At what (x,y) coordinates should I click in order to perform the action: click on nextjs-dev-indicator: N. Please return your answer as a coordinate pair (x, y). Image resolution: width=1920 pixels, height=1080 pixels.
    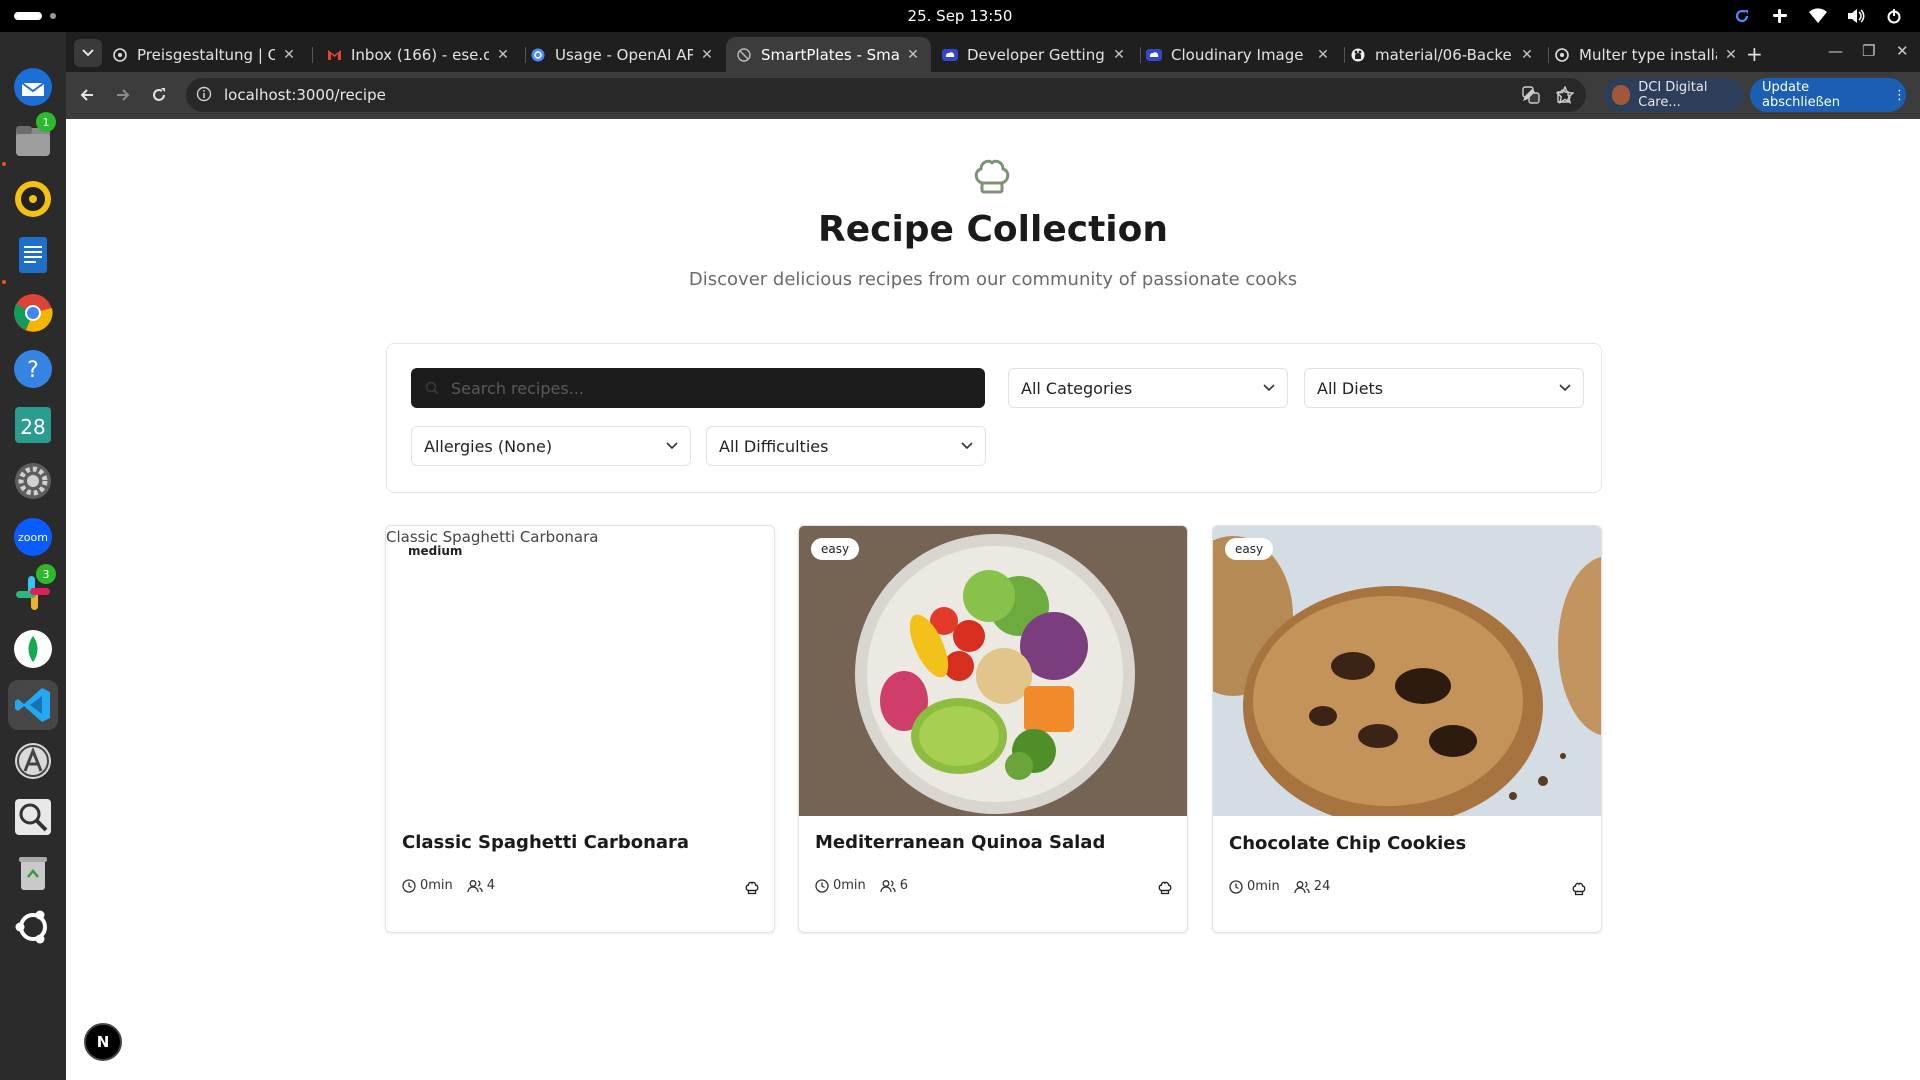
    Looking at the image, I should click on (103, 1042).